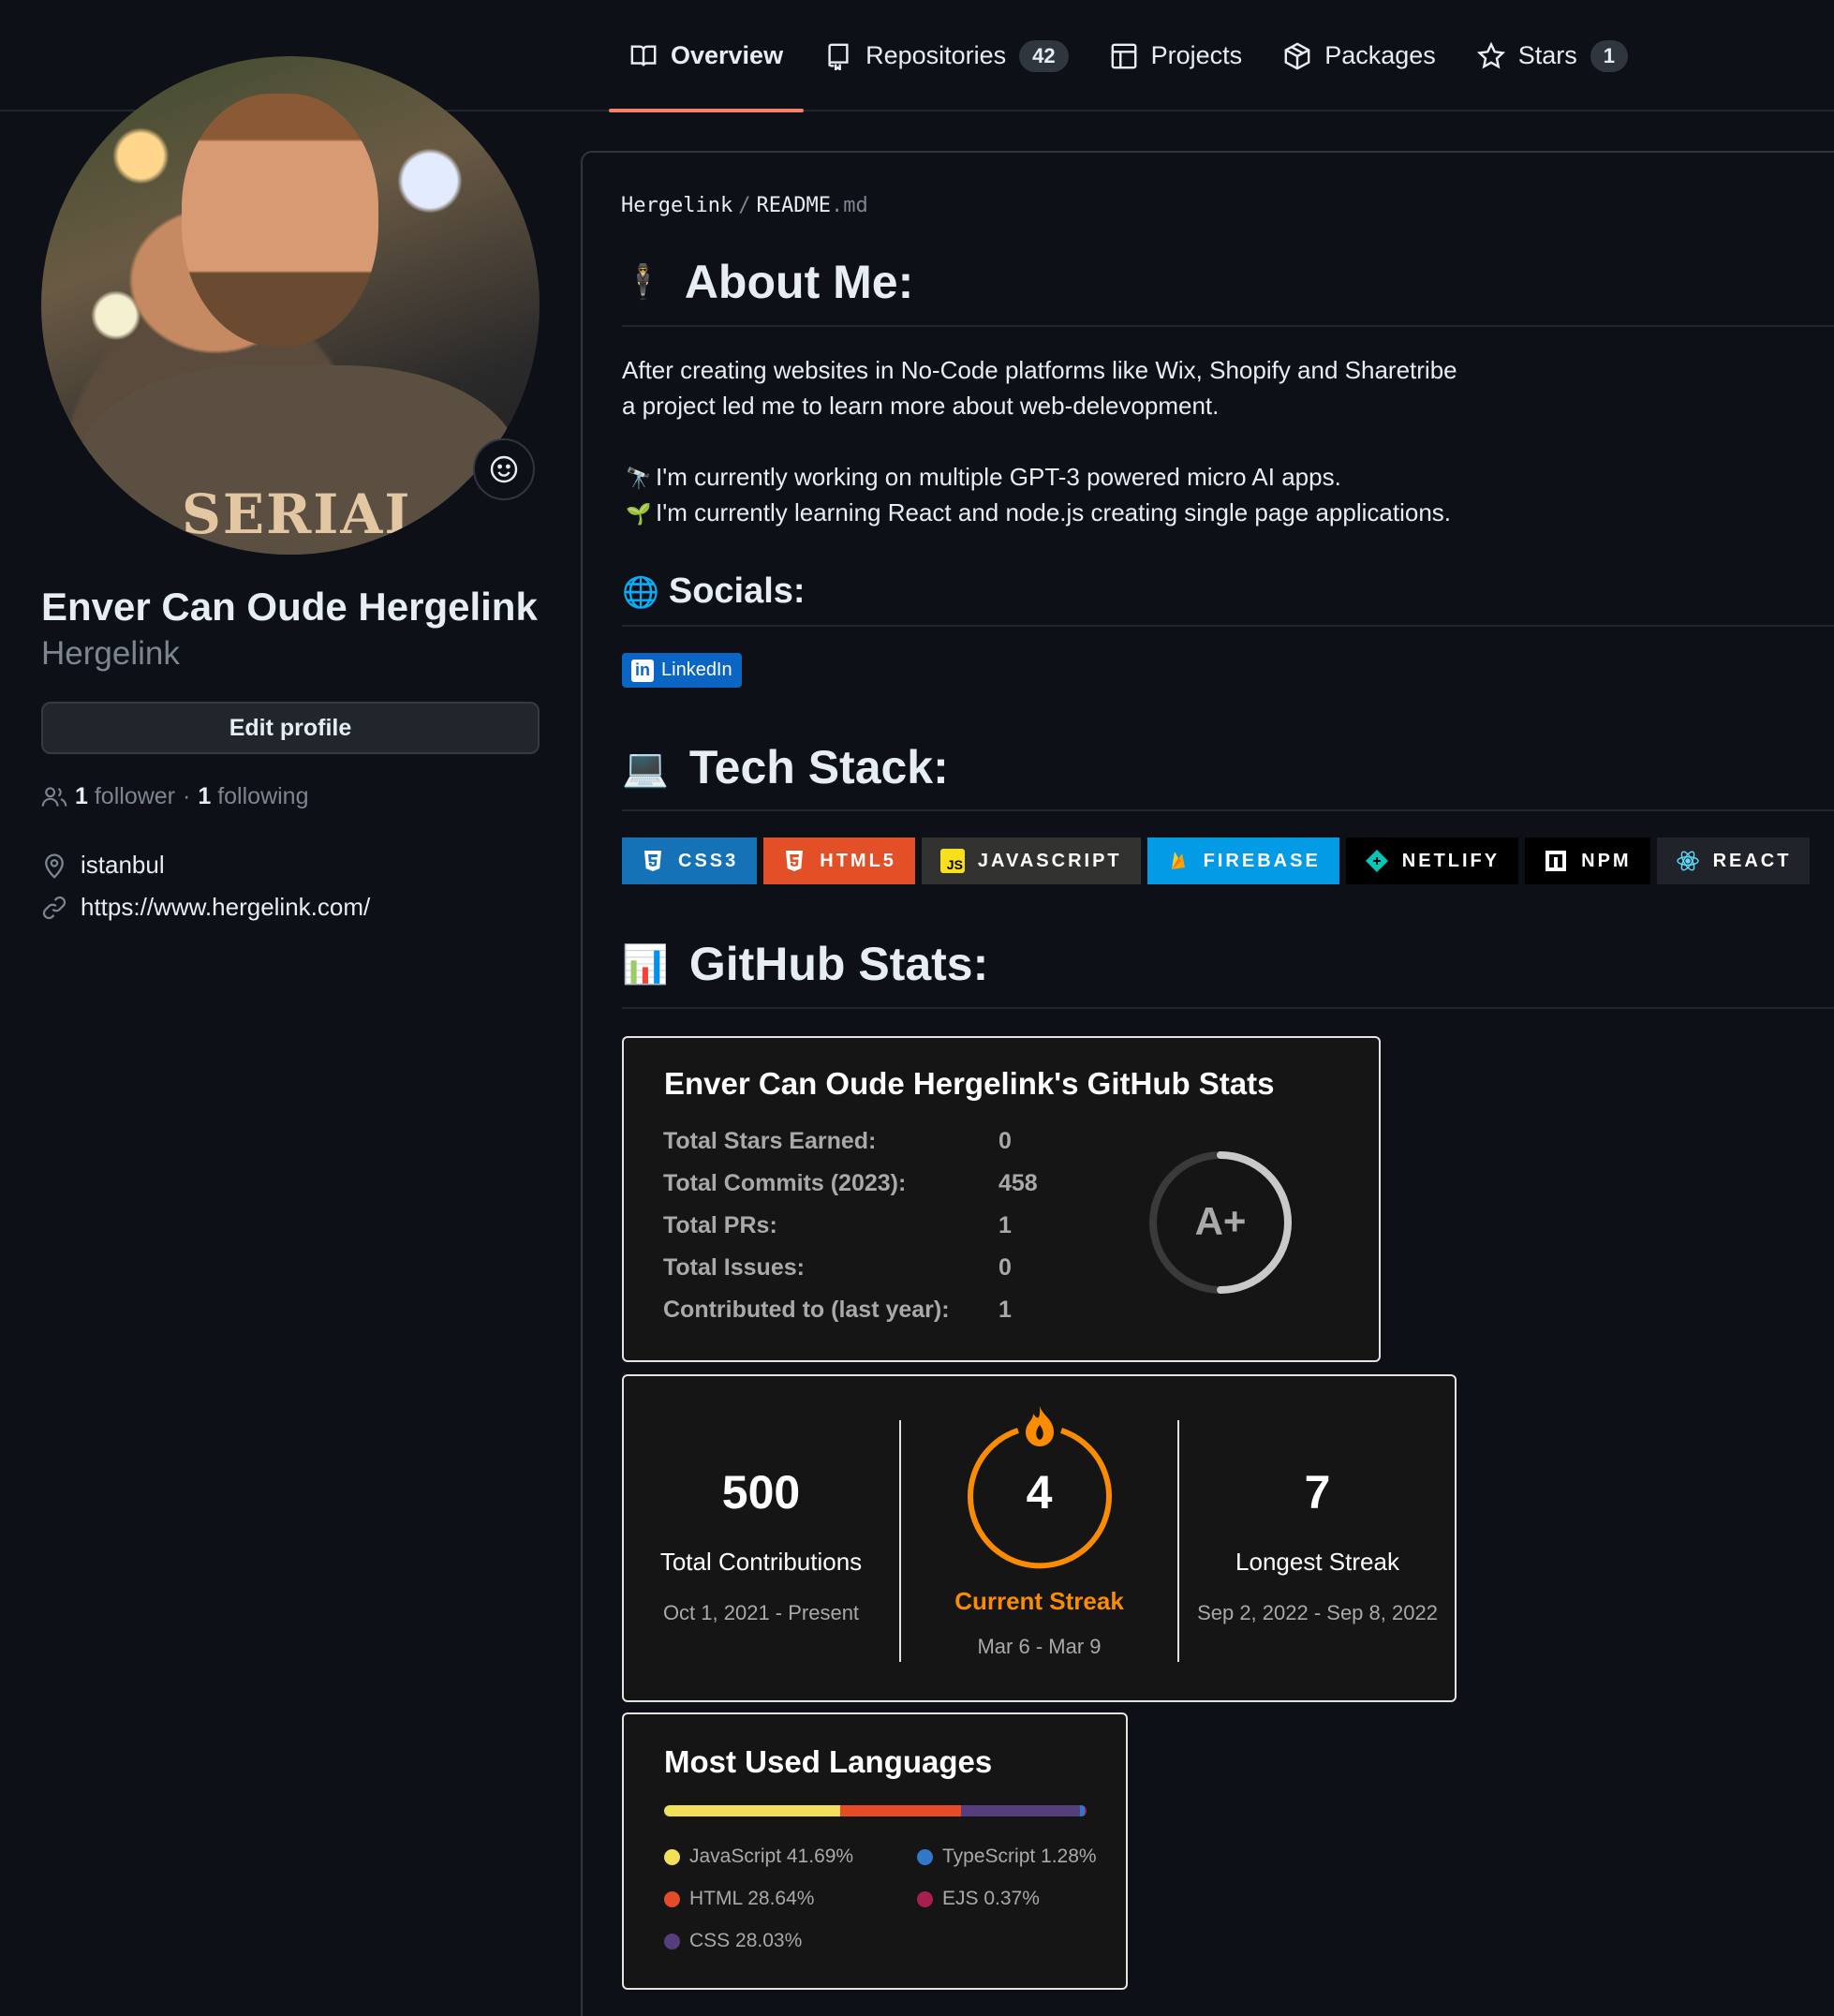 The image size is (1834, 2016). I want to click on stat-label-issues: Total Issues:, so click(734, 1267).